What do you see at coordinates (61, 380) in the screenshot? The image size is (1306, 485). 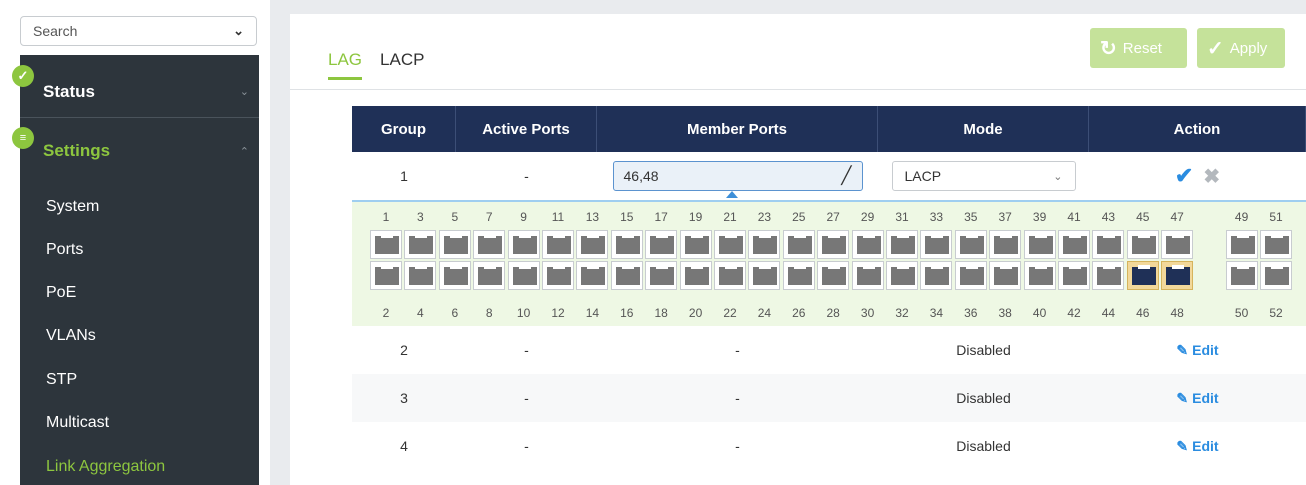 I see `sidebar-item-stp: STP` at bounding box center [61, 380].